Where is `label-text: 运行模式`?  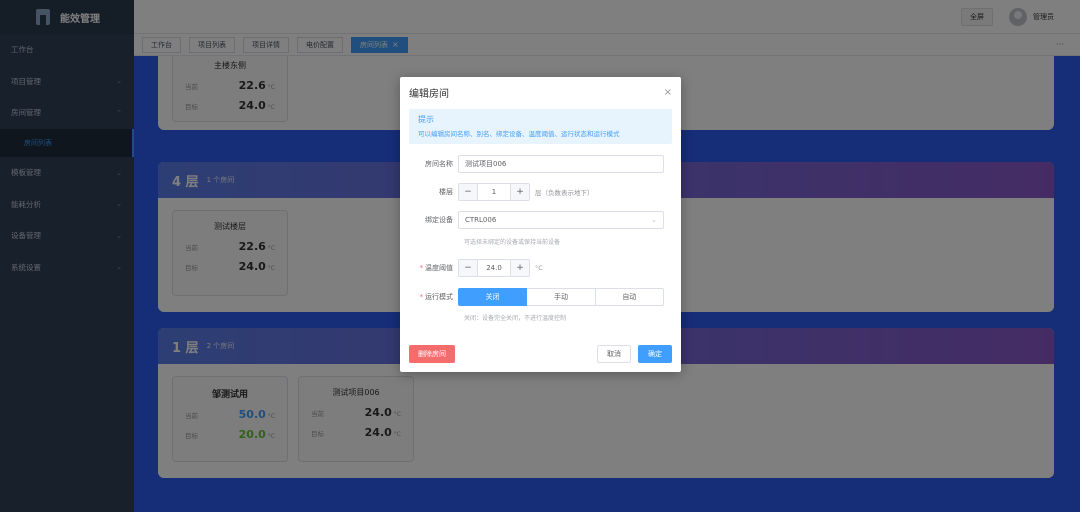
label-text: 运行模式 is located at coordinates (439, 297).